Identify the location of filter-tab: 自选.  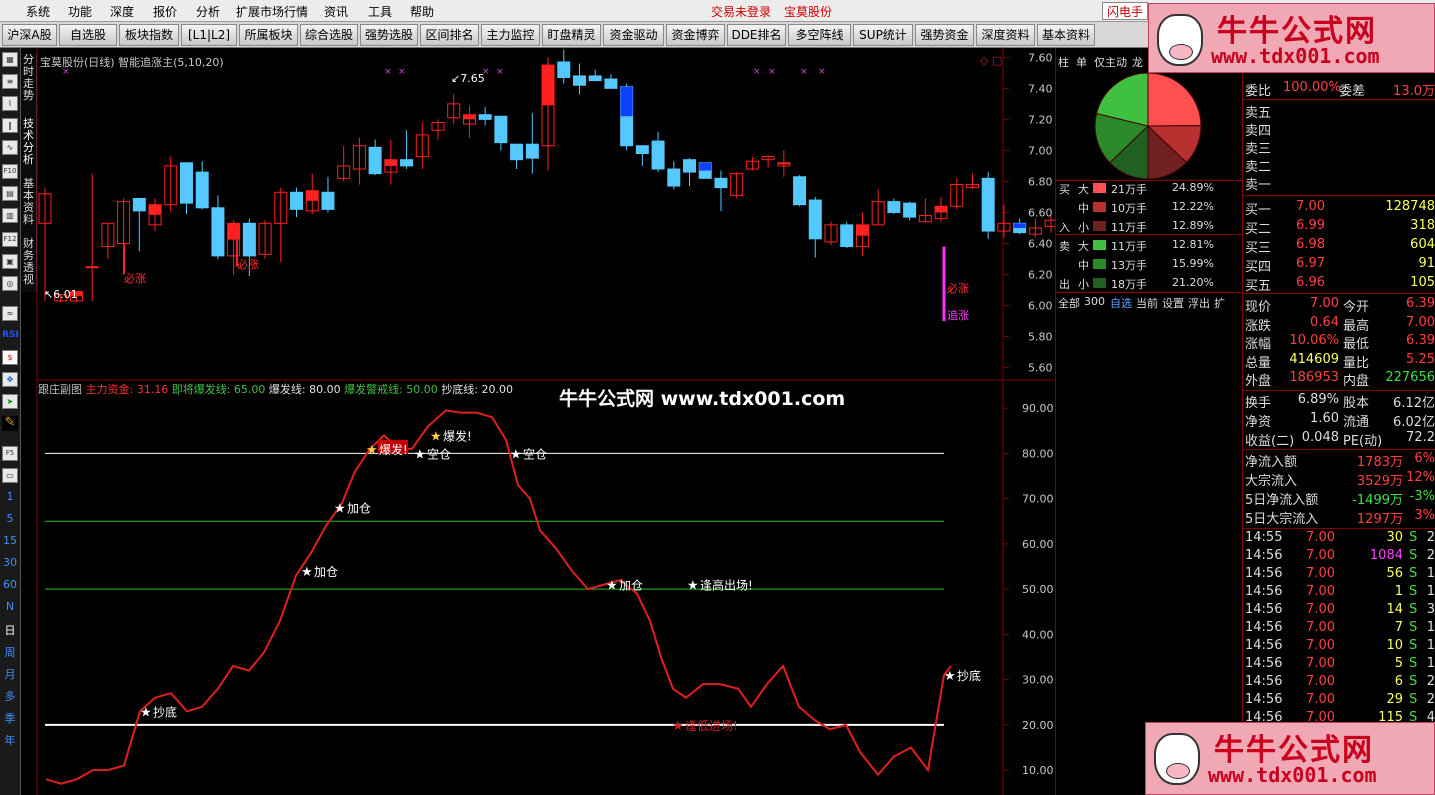
(1121, 303).